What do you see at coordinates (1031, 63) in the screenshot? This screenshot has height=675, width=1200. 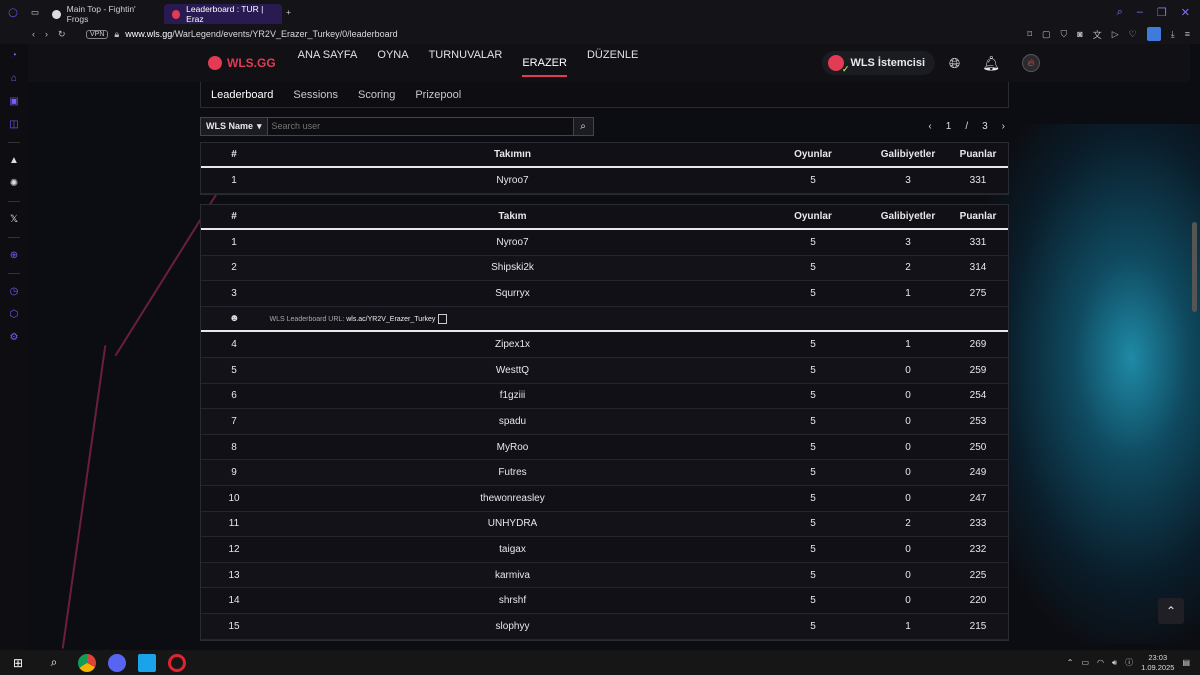 I see `avatar: 🔥︎` at bounding box center [1031, 63].